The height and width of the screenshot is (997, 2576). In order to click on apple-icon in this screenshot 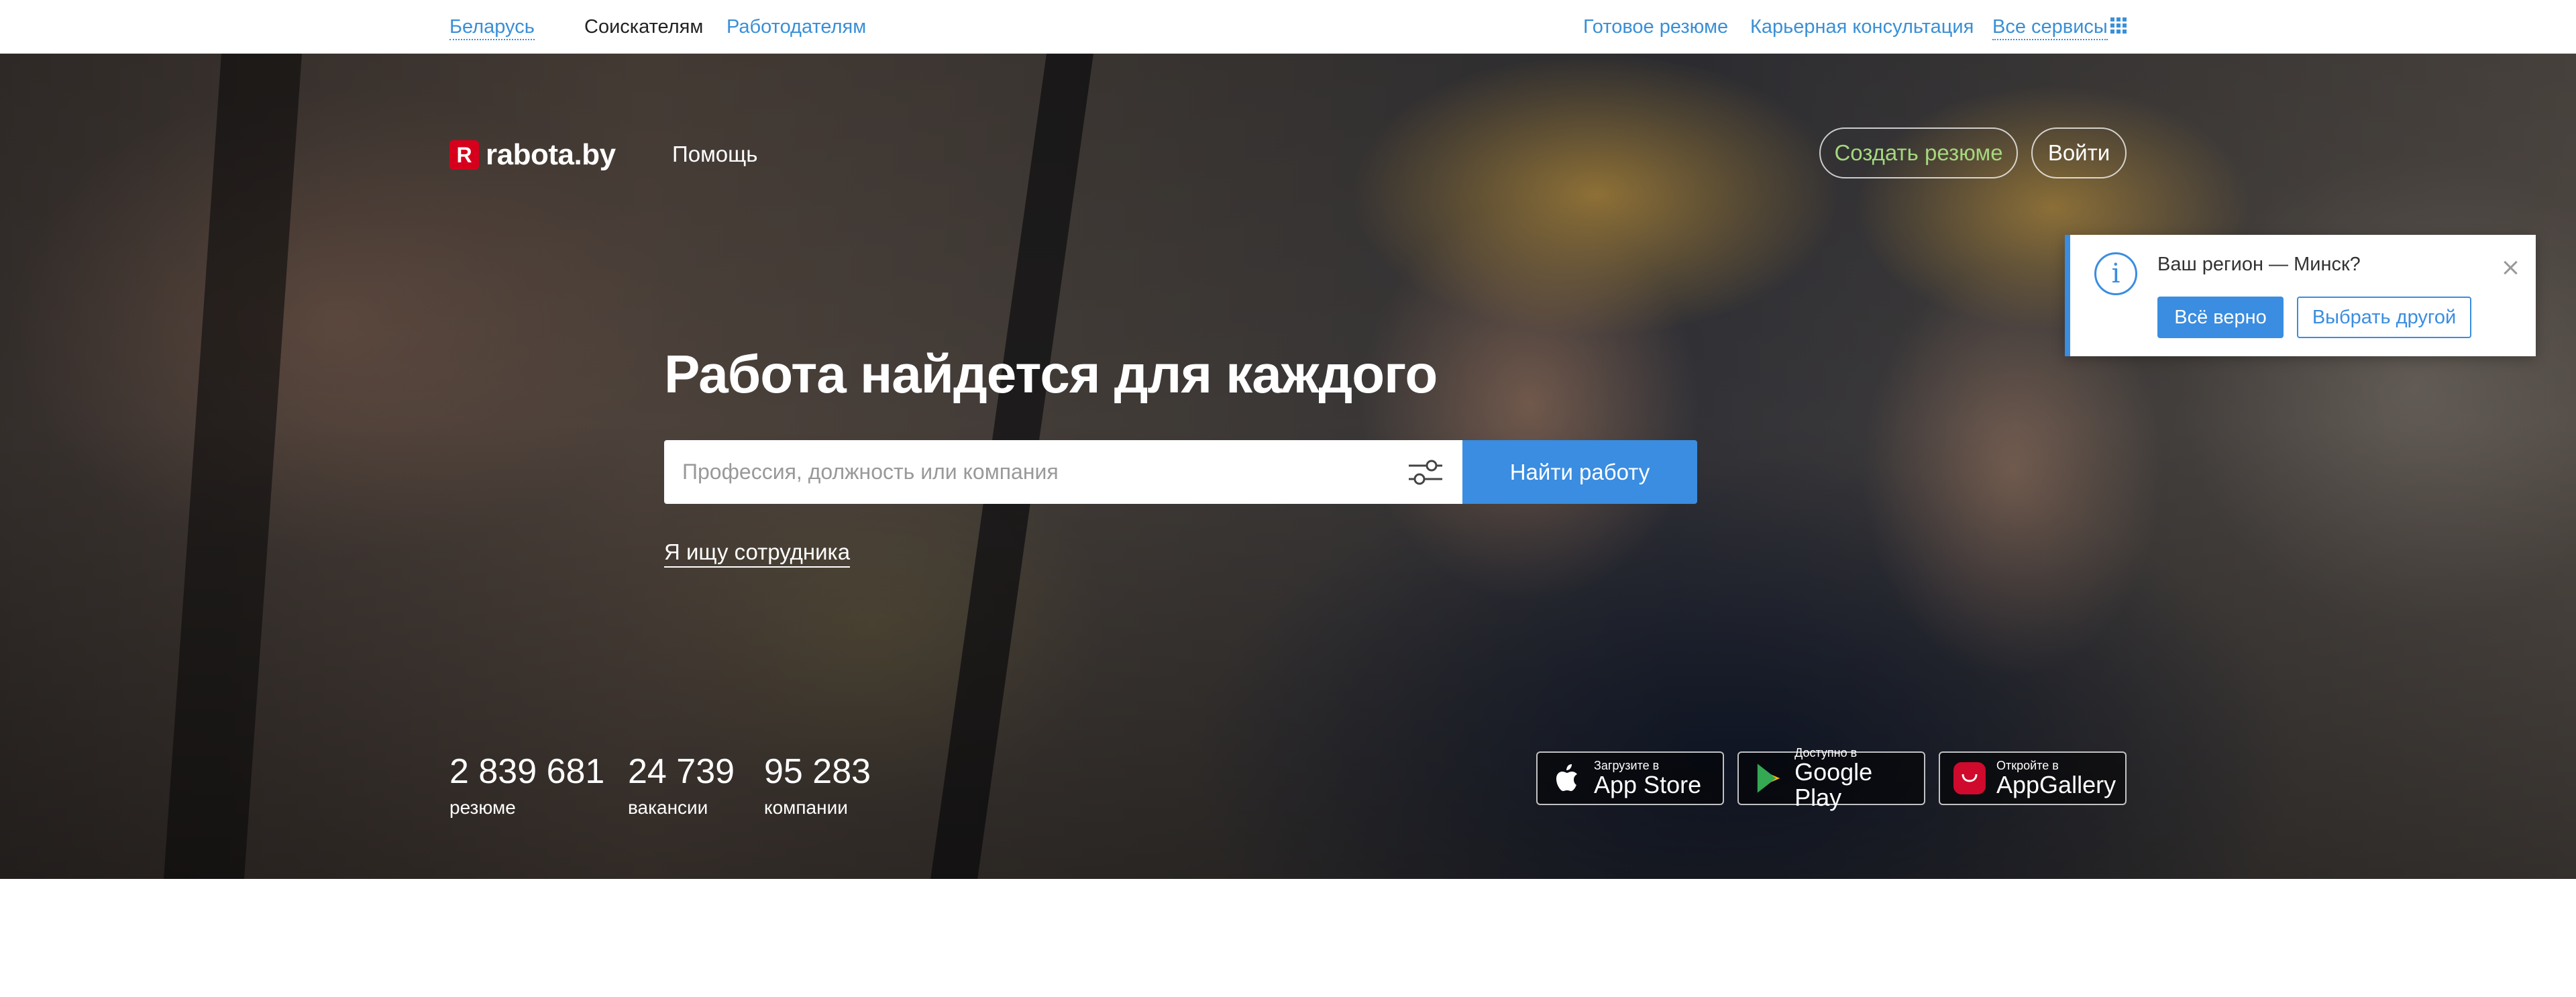, I will do `click(1566, 777)`.